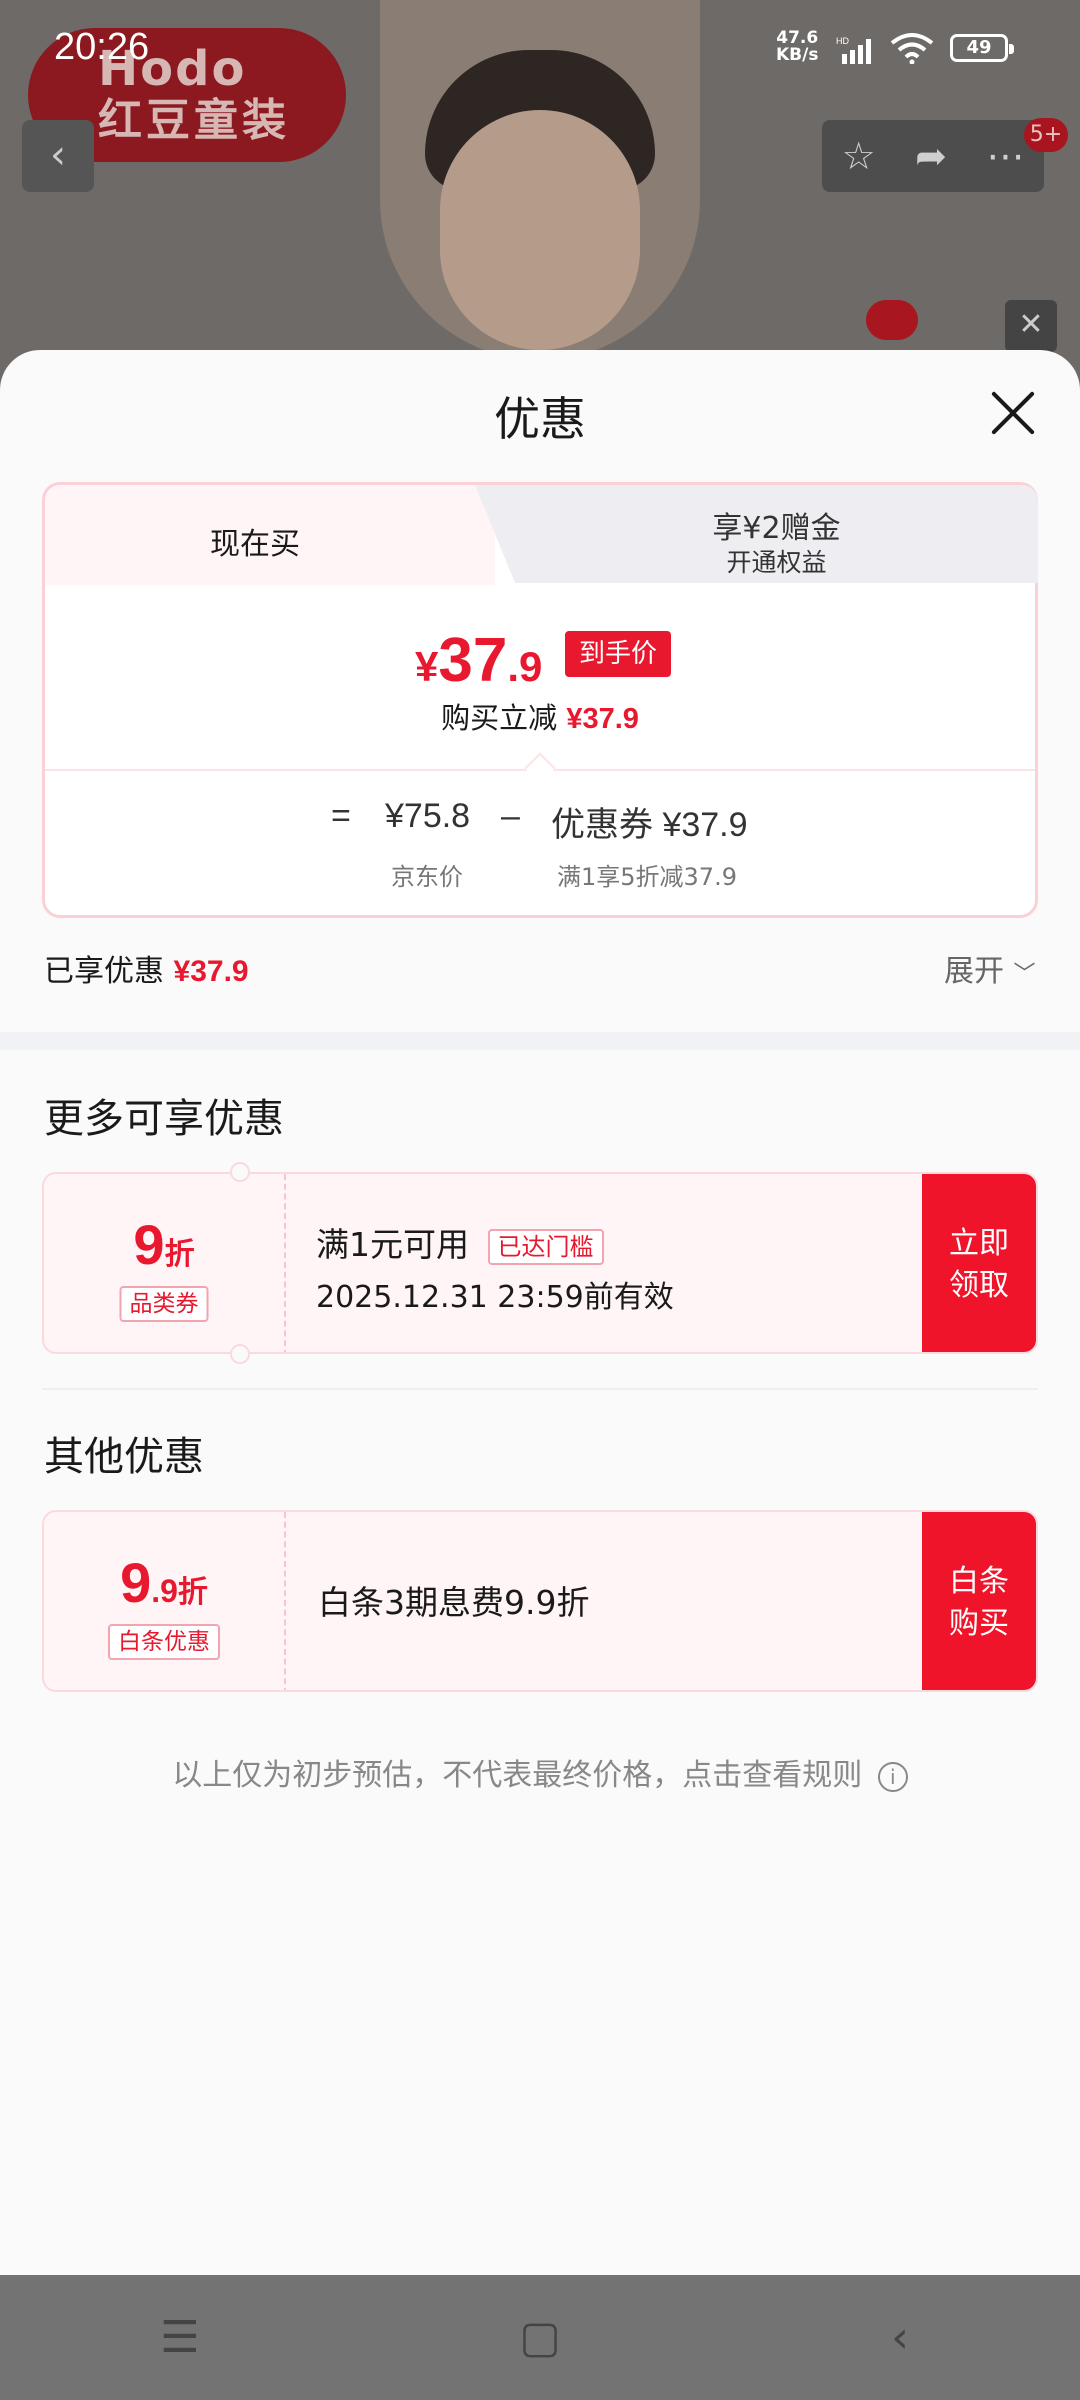 This screenshot has width=1080, height=2400. Describe the element at coordinates (517, 1775) in the screenshot. I see `disclaimer-text: 以上仅为初步预估，不代表最终价格，点击查看规则` at that location.